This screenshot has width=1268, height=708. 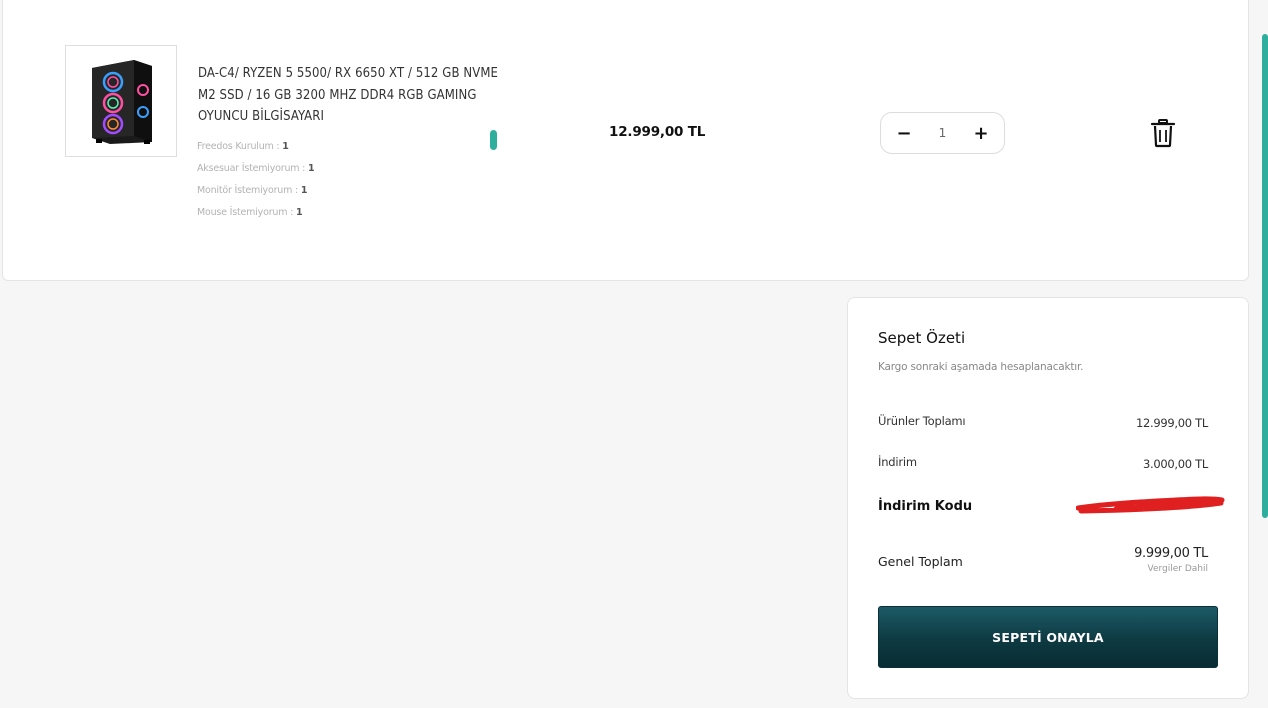 I want to click on option-monitor: Monitör İstemiyorum : 1, so click(x=252, y=190).